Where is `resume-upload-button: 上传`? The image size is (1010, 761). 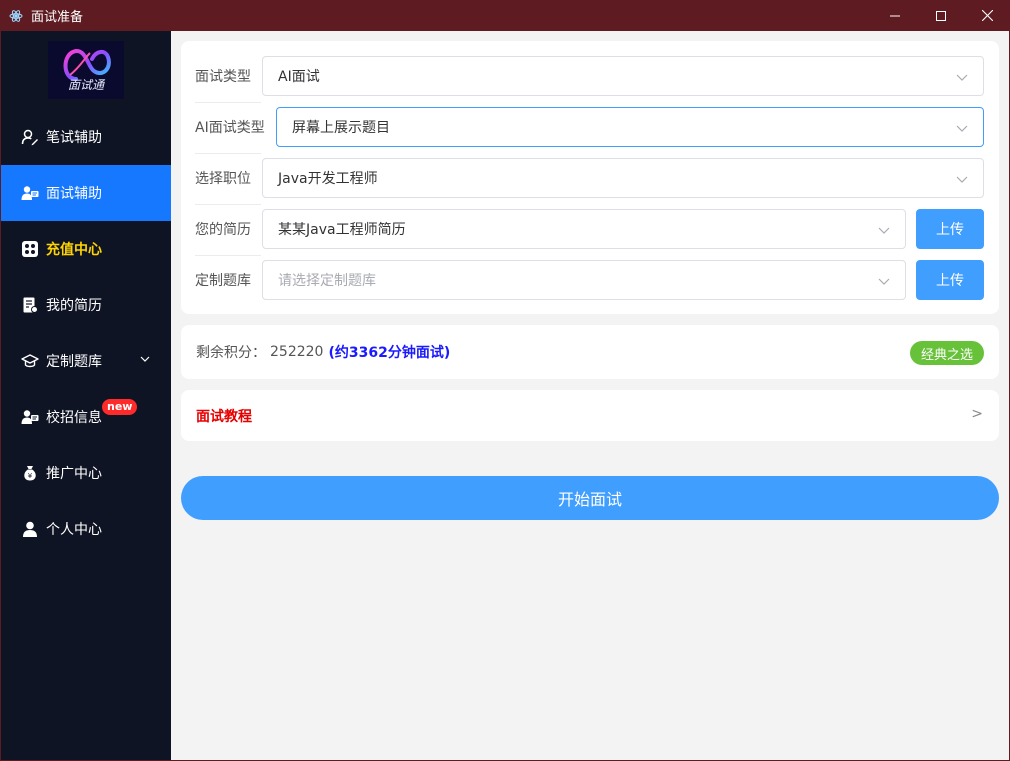 resume-upload-button: 上传 is located at coordinates (950, 229).